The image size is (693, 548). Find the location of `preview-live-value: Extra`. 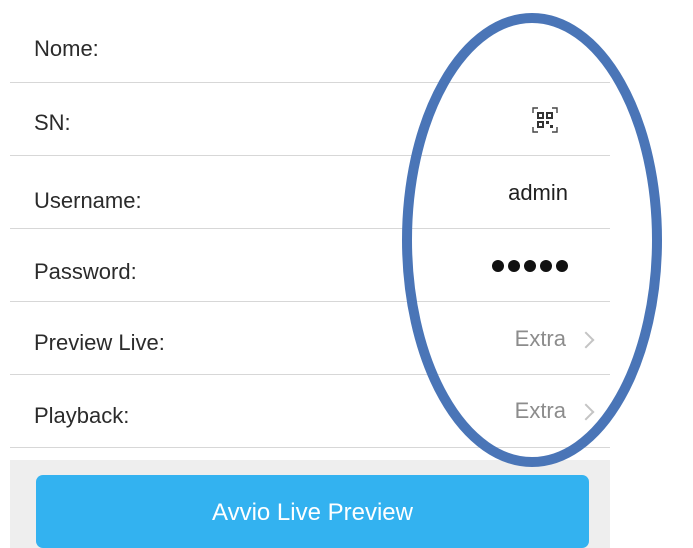

preview-live-value: Extra is located at coordinates (540, 338).